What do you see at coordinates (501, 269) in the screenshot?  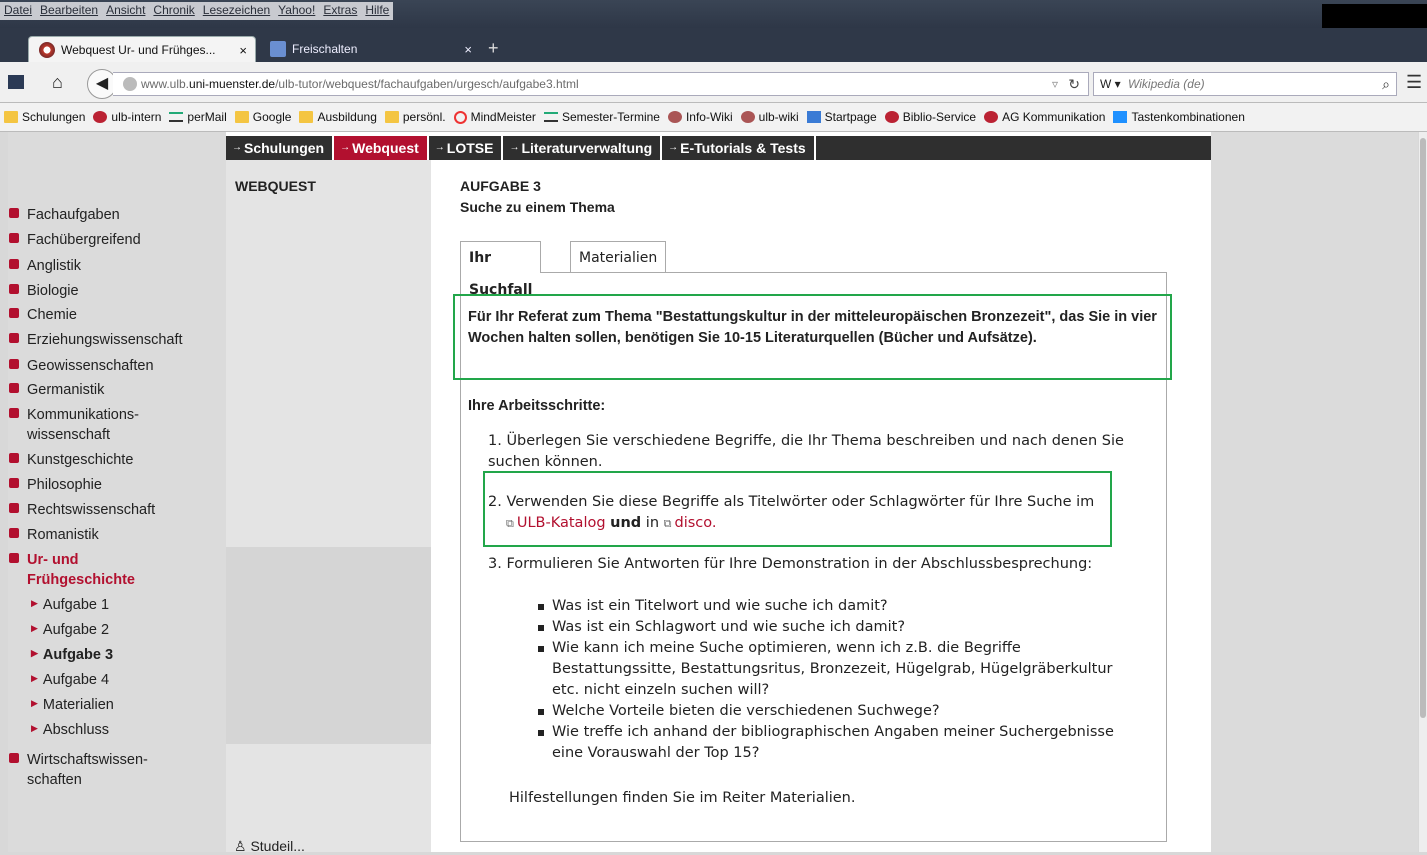 I see `tab-ihr-suchfall: Ihr Suchfall` at bounding box center [501, 269].